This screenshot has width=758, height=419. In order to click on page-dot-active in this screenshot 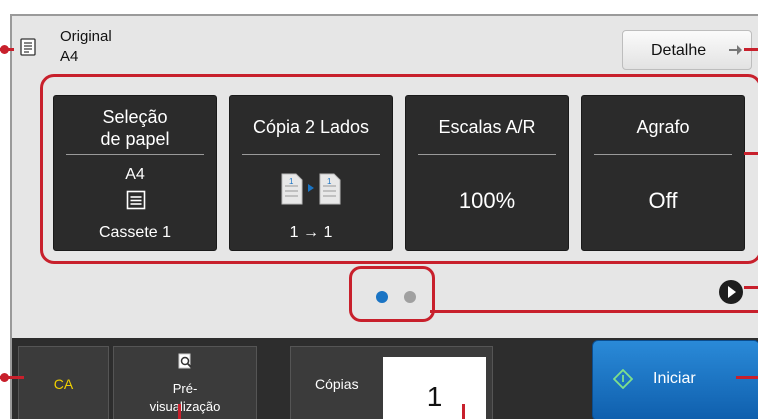, I will do `click(382, 297)`.